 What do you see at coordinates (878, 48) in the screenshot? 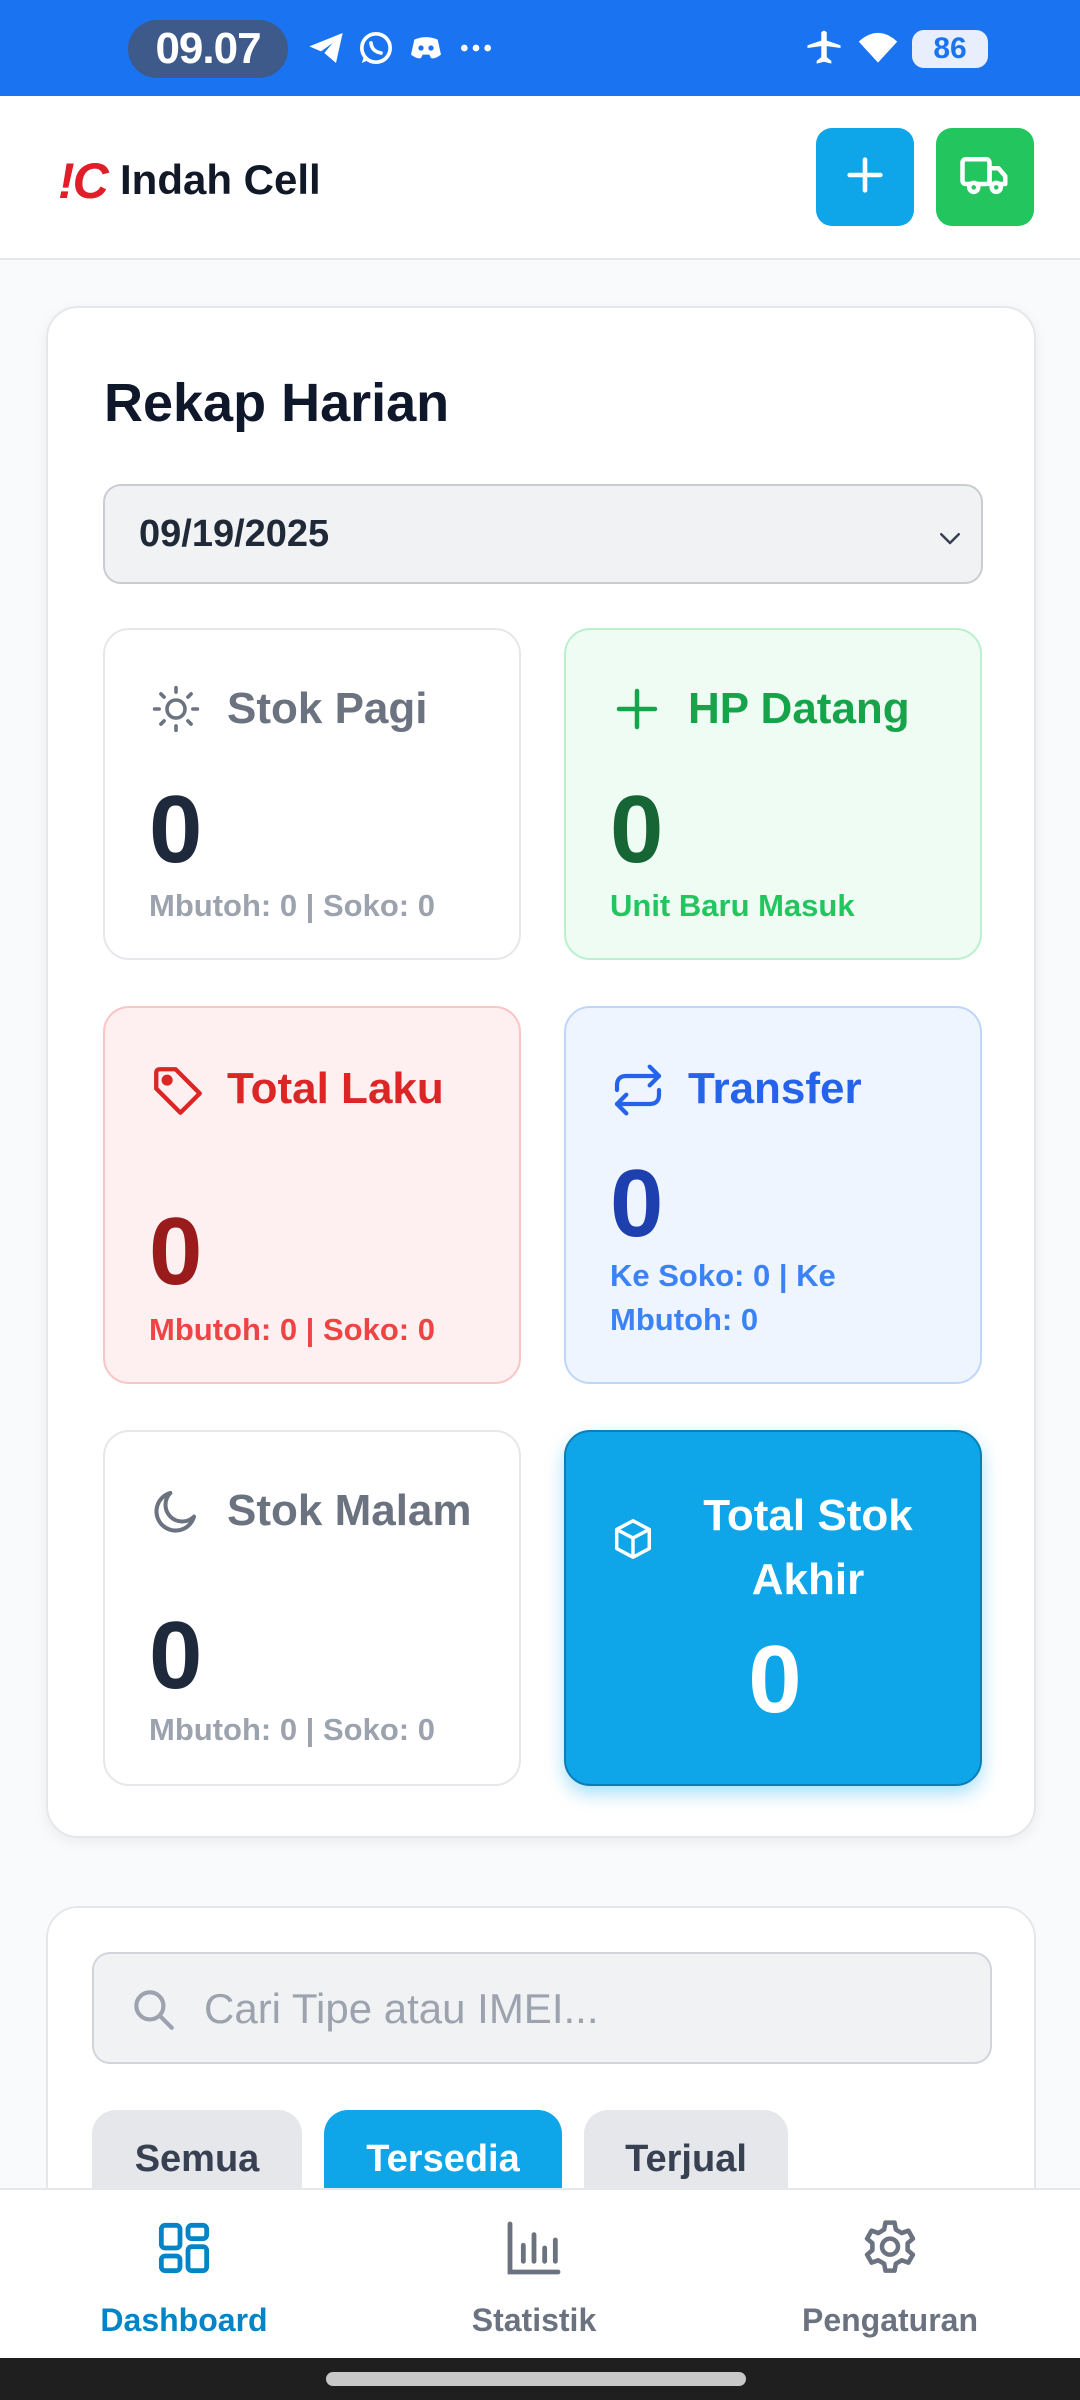
I see `wifi-icon` at bounding box center [878, 48].